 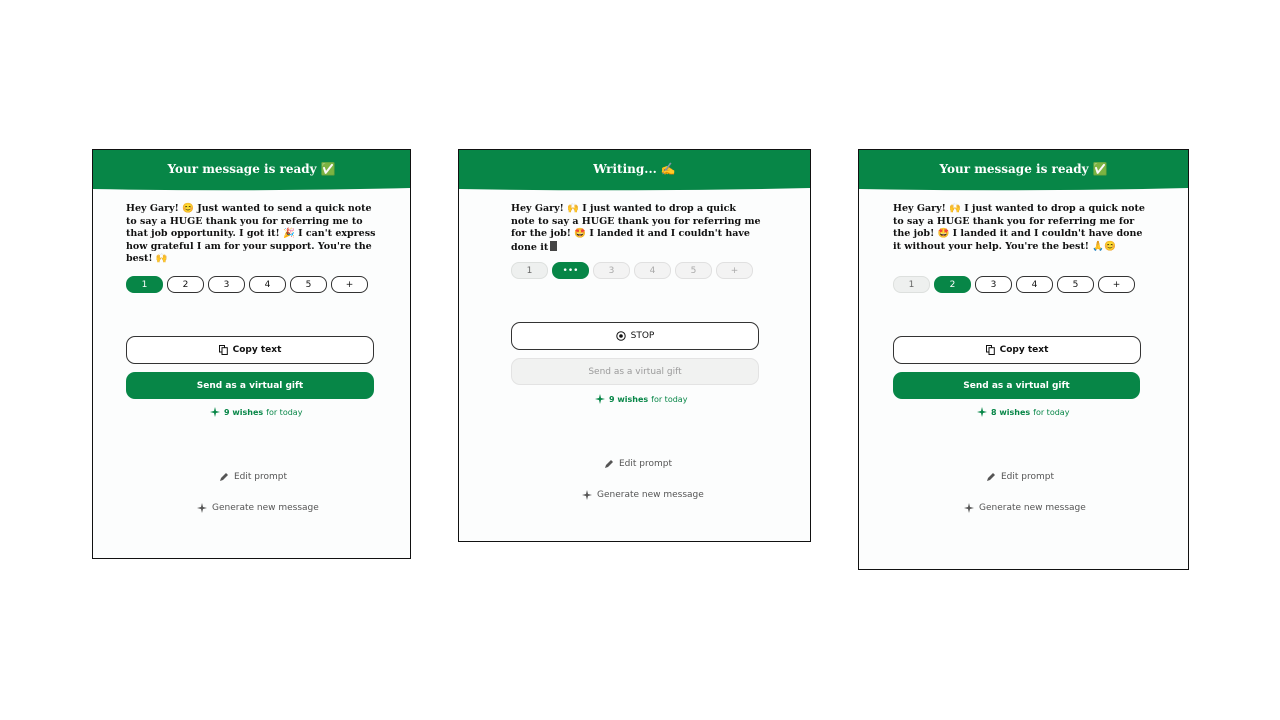 What do you see at coordinates (642, 336) in the screenshot?
I see `stop-label: STOP` at bounding box center [642, 336].